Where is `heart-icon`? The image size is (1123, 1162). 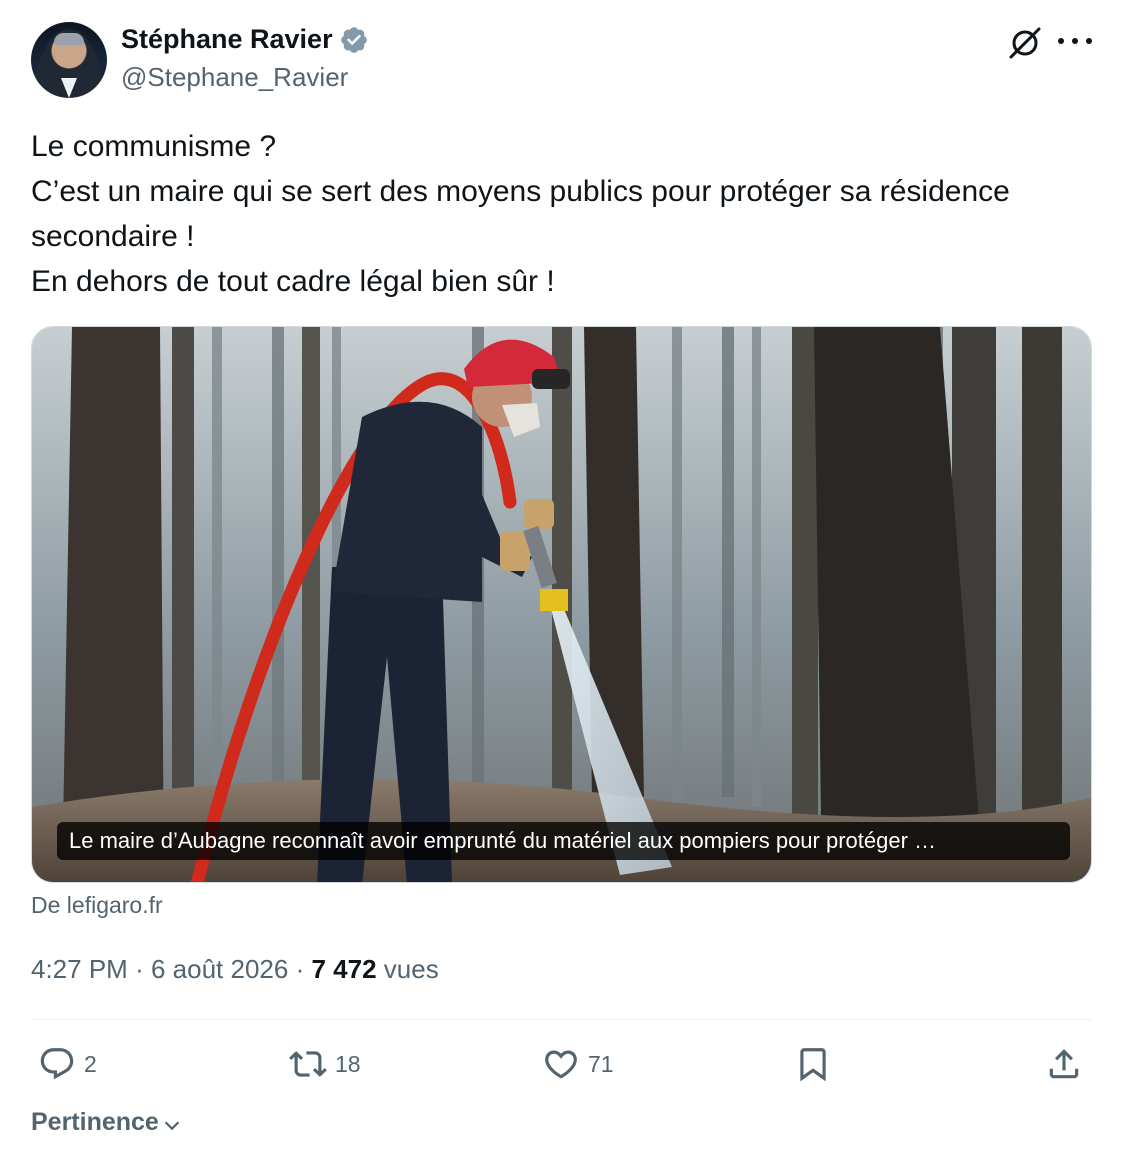
heart-icon is located at coordinates (561, 1064).